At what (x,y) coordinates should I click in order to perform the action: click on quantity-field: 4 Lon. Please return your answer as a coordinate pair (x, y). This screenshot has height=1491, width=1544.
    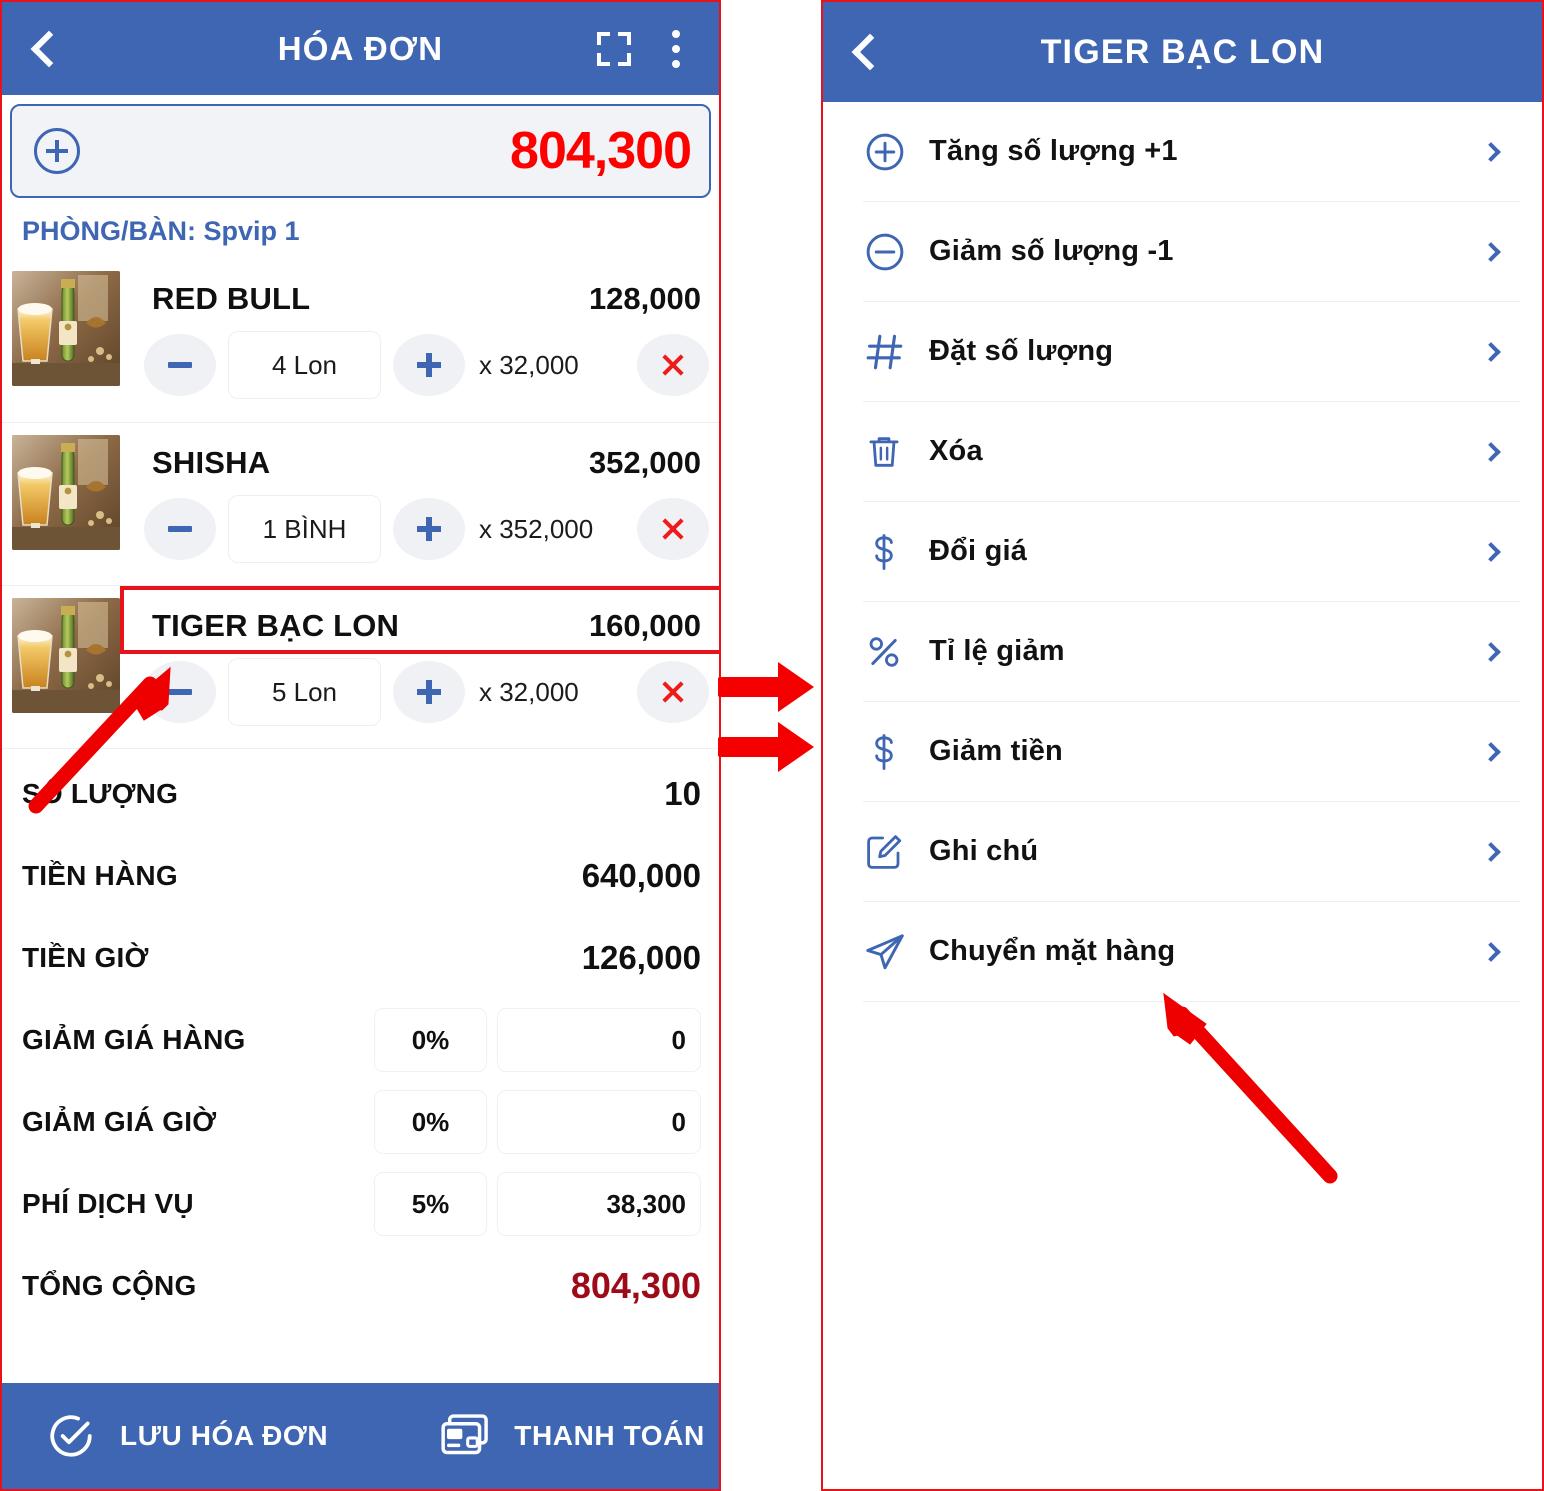
    Looking at the image, I should click on (304, 365).